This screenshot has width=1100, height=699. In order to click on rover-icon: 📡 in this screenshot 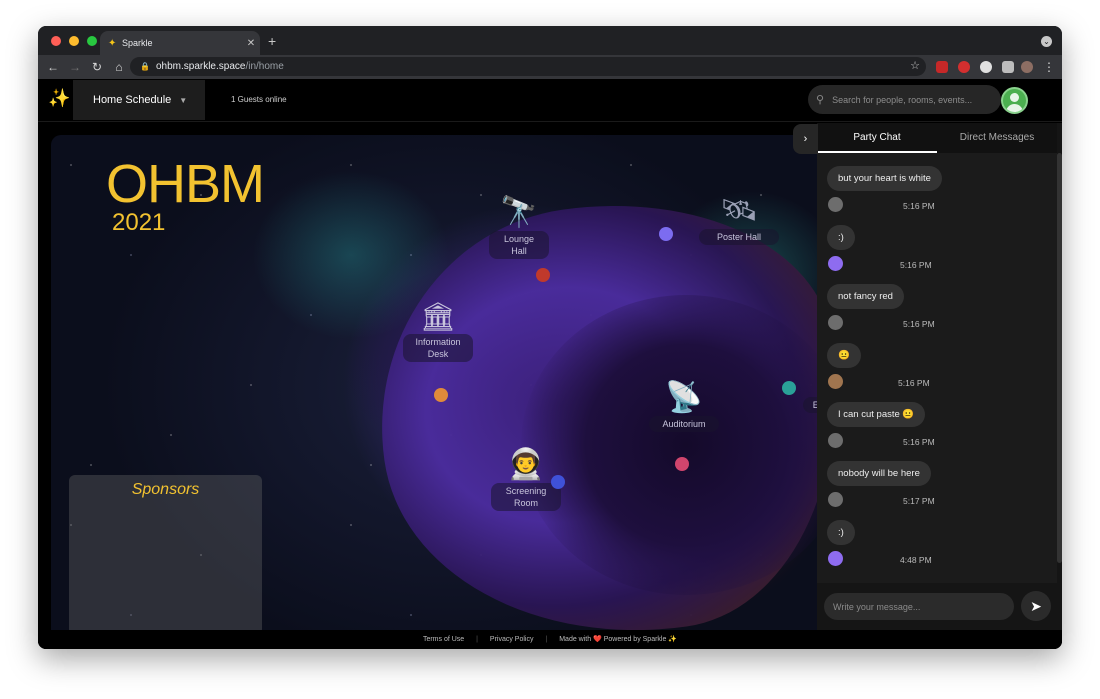, I will do `click(684, 397)`.